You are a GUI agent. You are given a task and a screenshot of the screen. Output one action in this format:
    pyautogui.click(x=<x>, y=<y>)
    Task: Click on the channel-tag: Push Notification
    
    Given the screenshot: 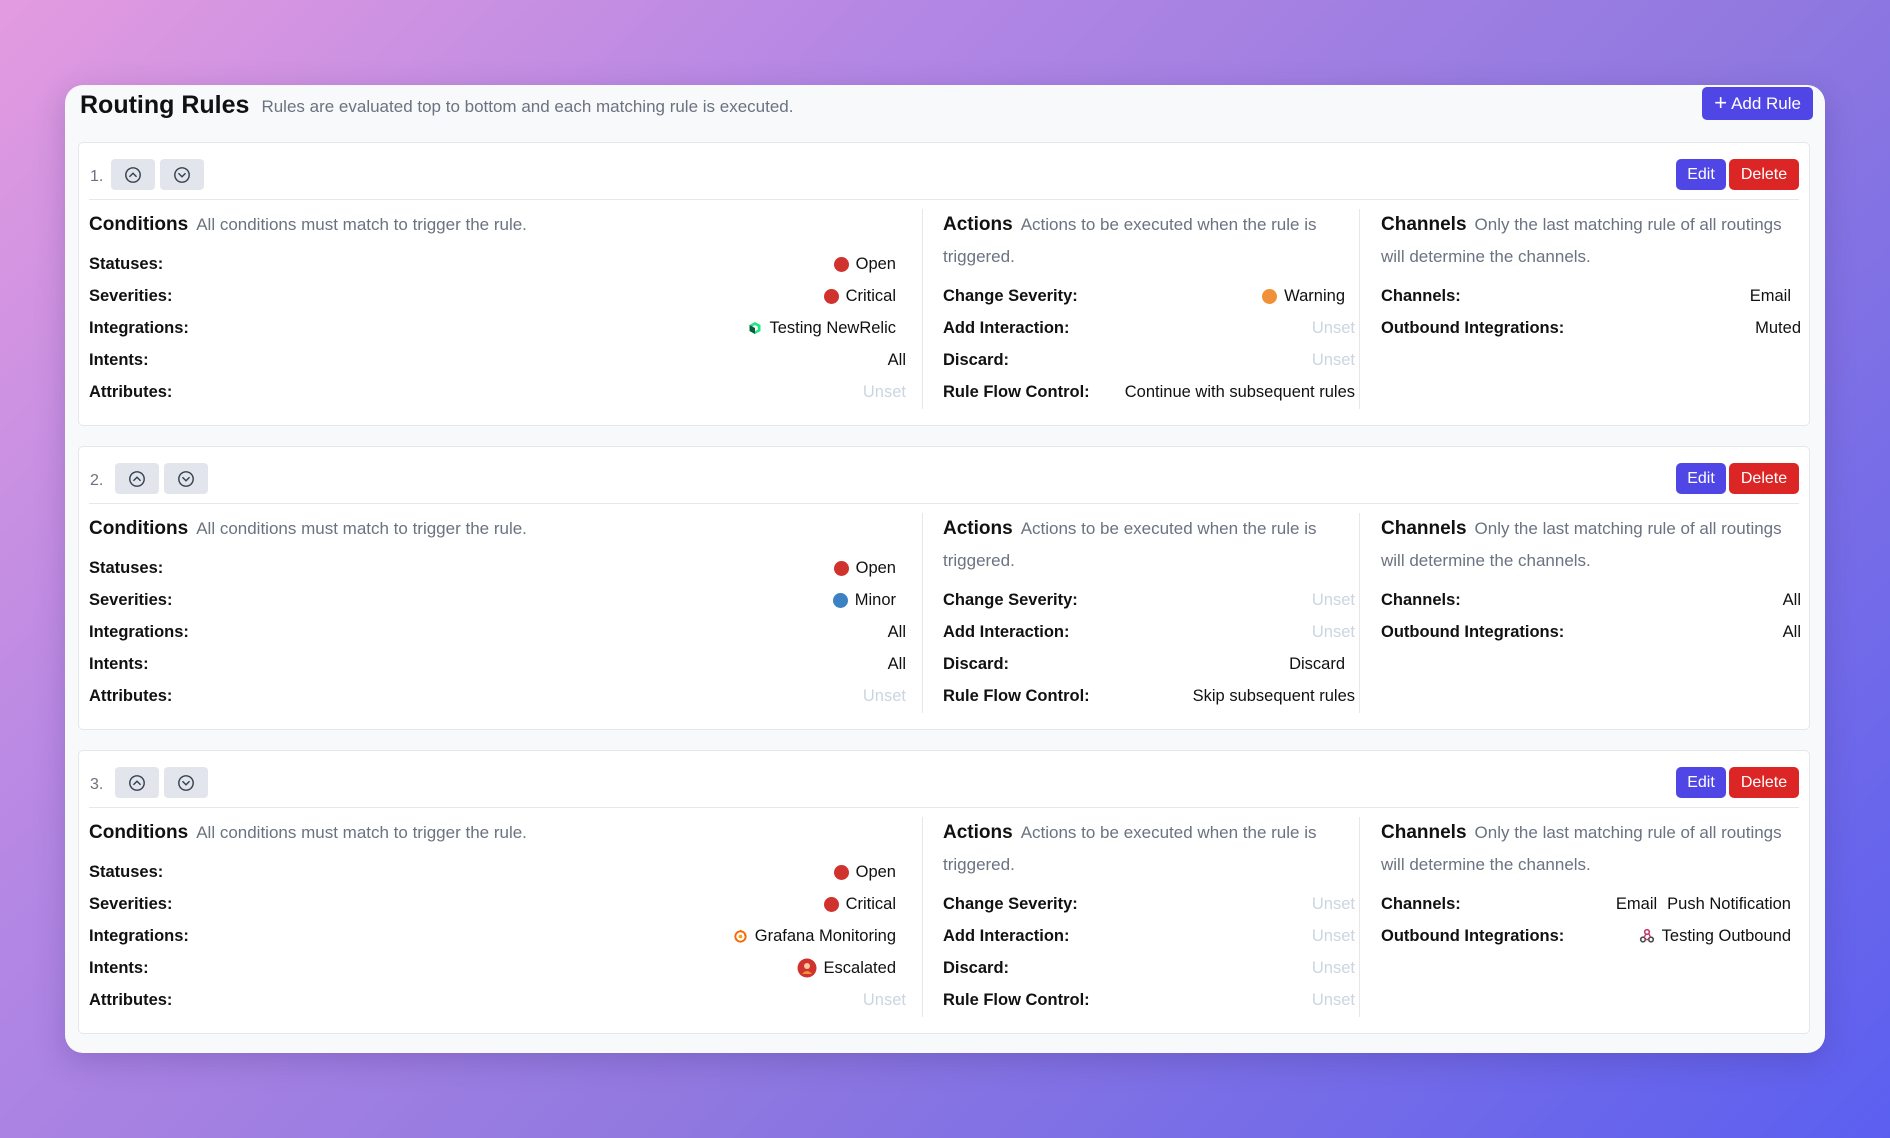 What is the action you would take?
    pyautogui.click(x=1729, y=903)
    